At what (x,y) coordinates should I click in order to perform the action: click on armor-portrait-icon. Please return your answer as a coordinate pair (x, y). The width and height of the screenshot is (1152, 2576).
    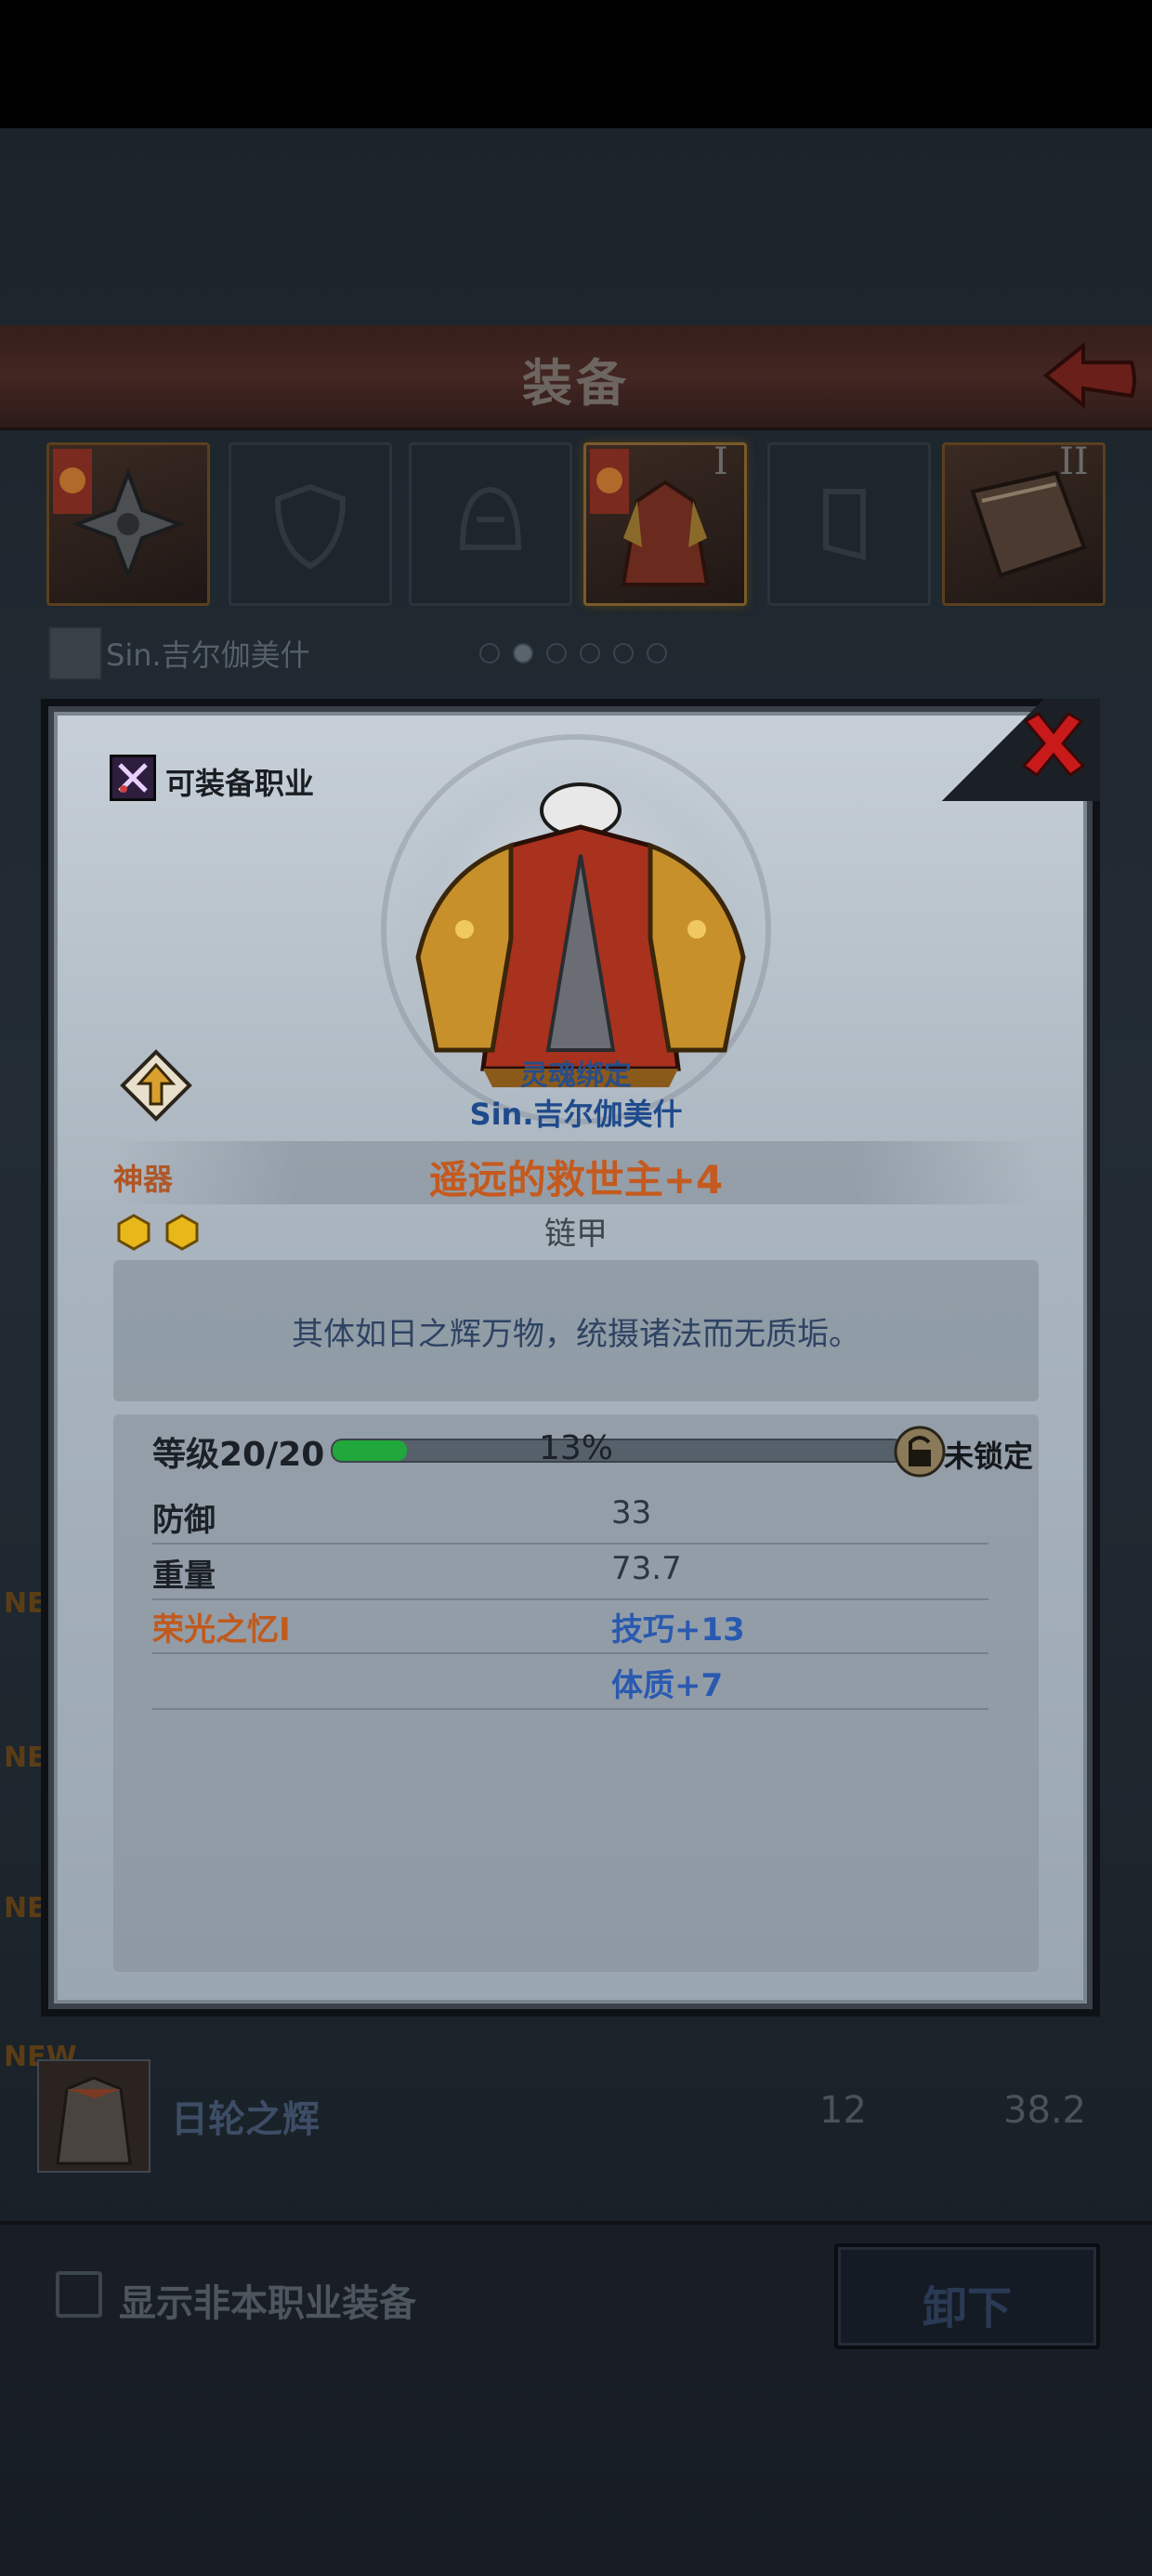
    Looking at the image, I should click on (580, 934).